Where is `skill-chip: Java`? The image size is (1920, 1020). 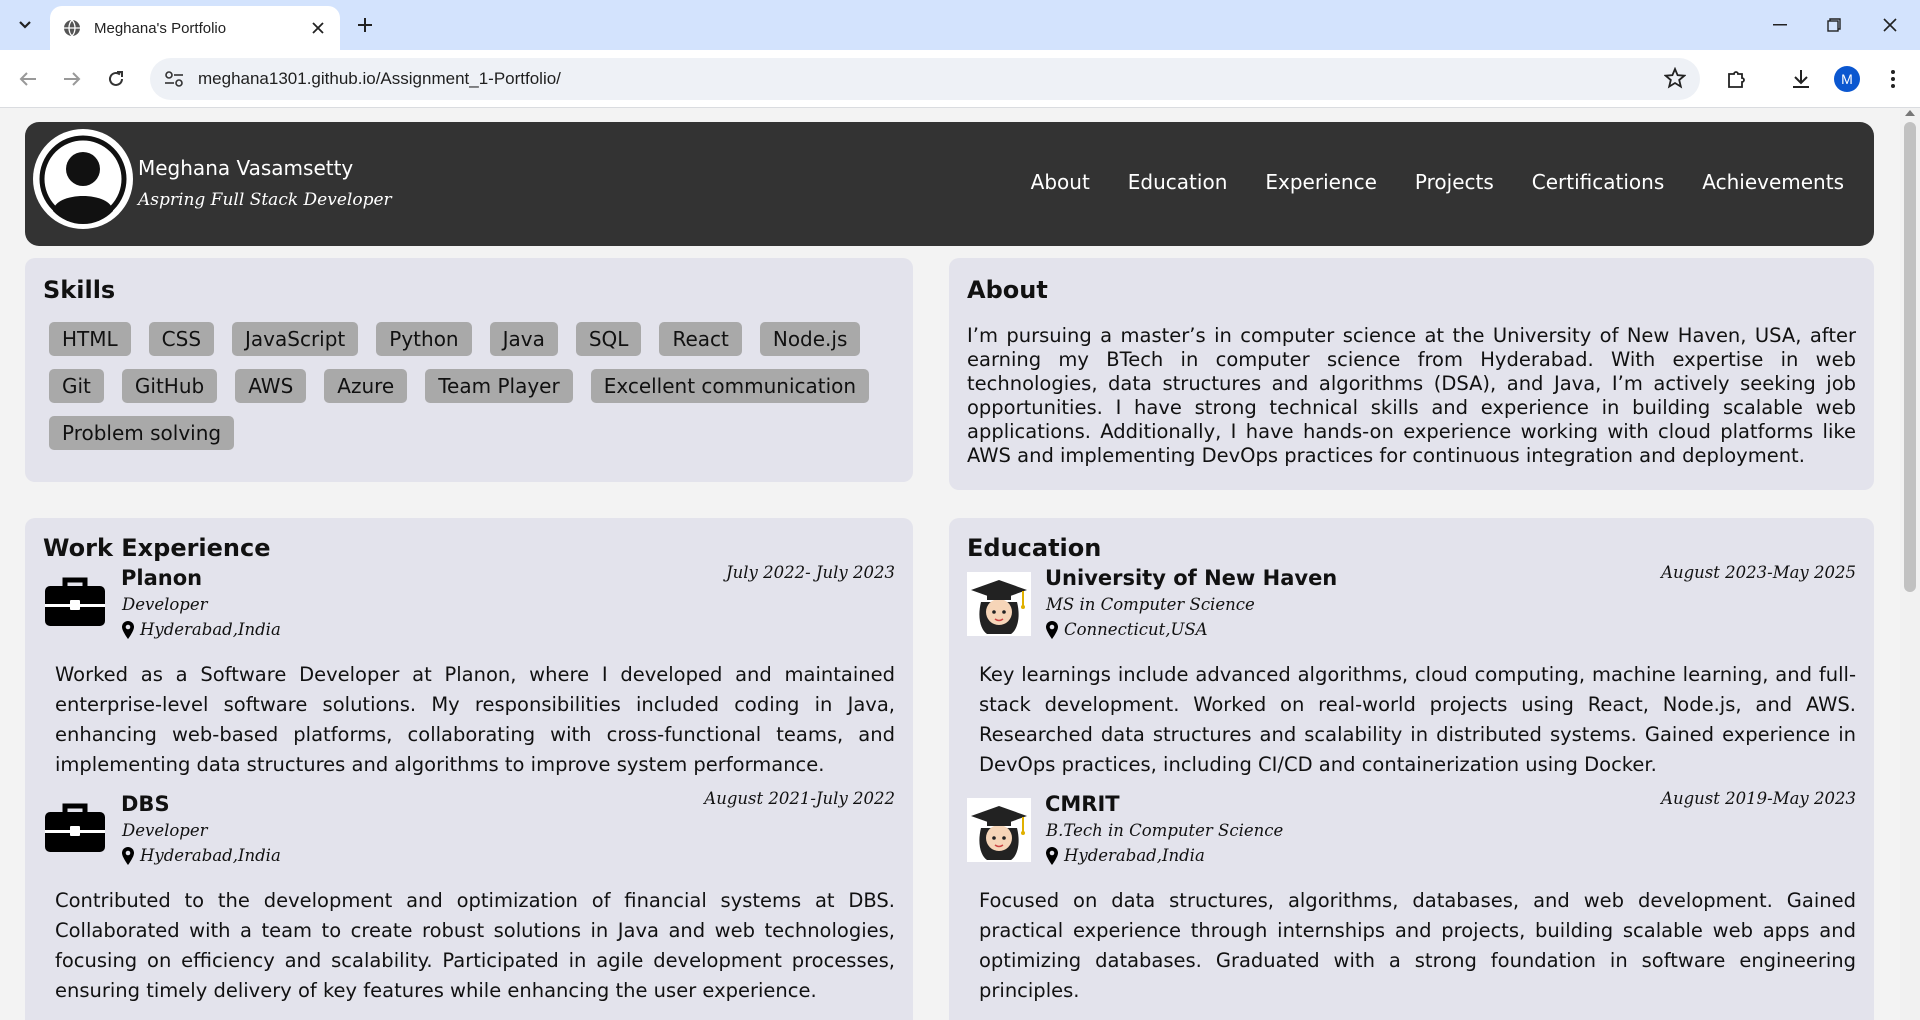
skill-chip: Java is located at coordinates (523, 339).